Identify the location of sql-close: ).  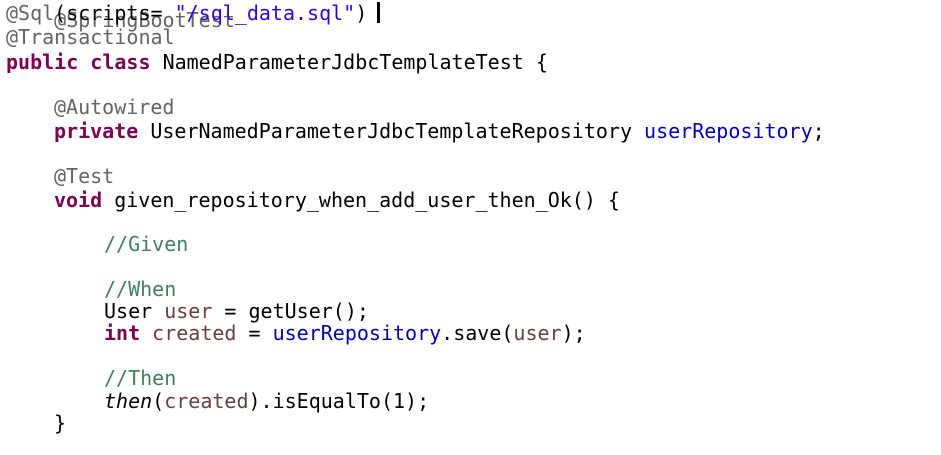
(361, 13).